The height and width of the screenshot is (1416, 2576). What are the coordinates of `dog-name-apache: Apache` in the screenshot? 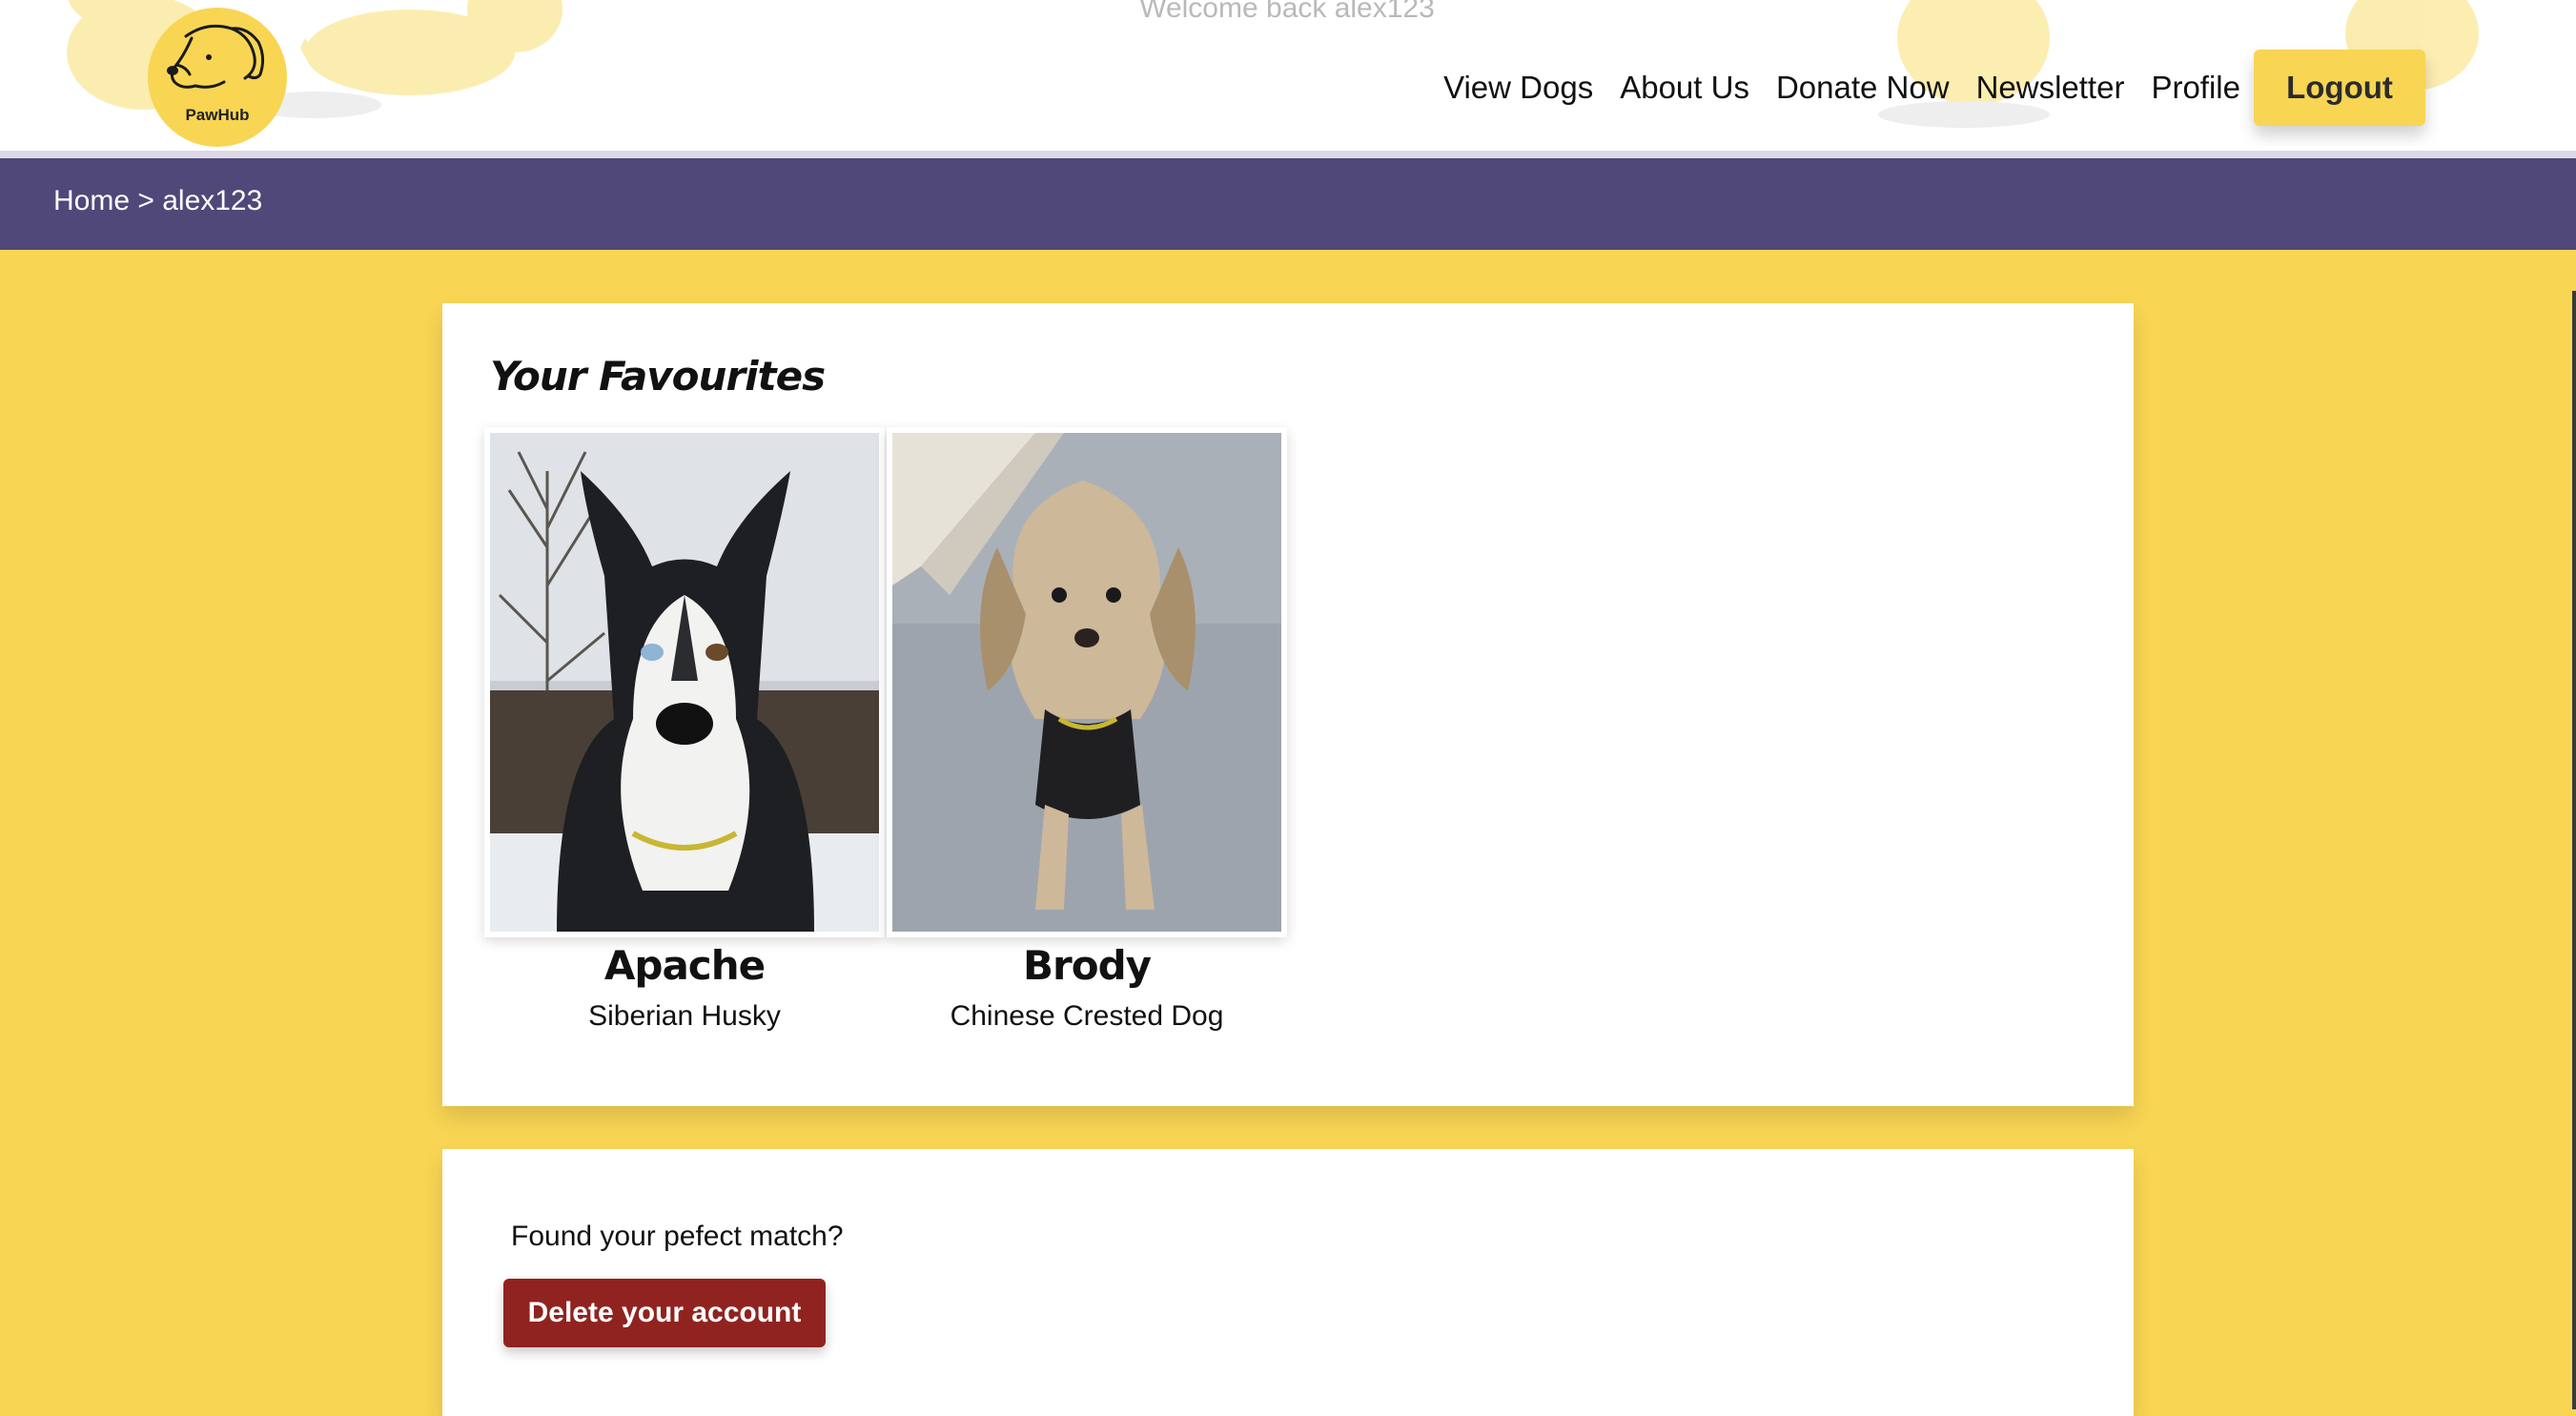 It's located at (684, 965).